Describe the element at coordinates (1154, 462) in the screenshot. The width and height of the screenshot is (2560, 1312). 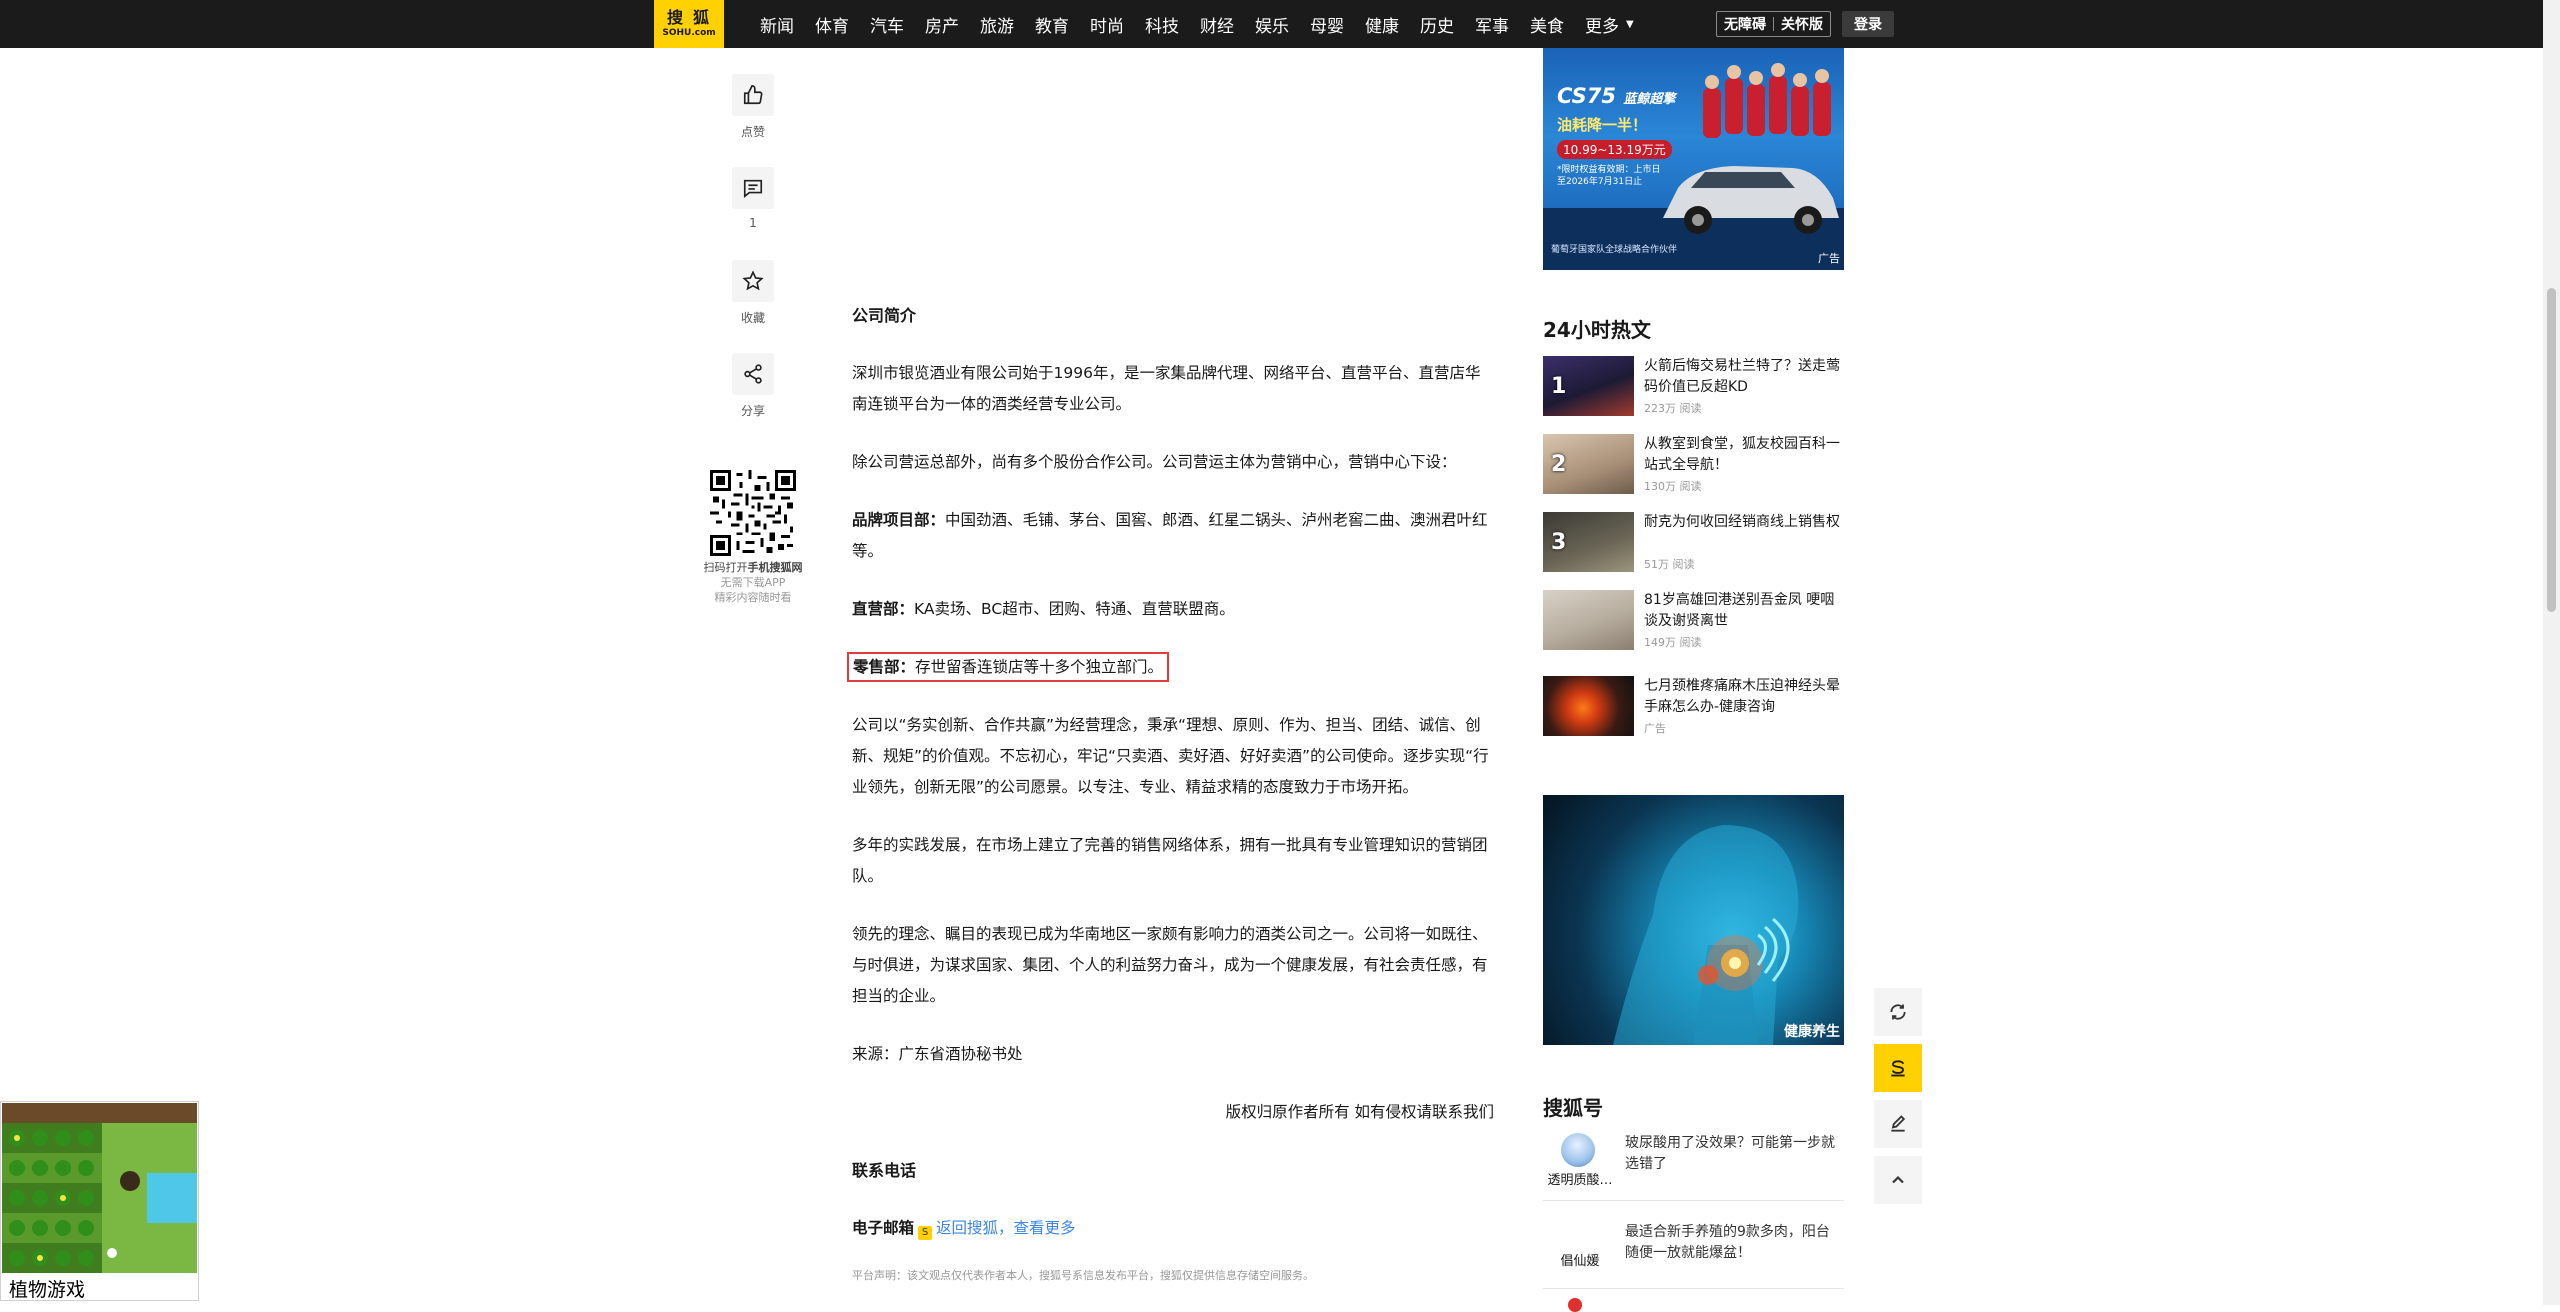
I see `article-paragraph: 除公司营运总部外，尚有多个股份合作公司。公司营运主体为营销中心，营销中心下设：` at that location.